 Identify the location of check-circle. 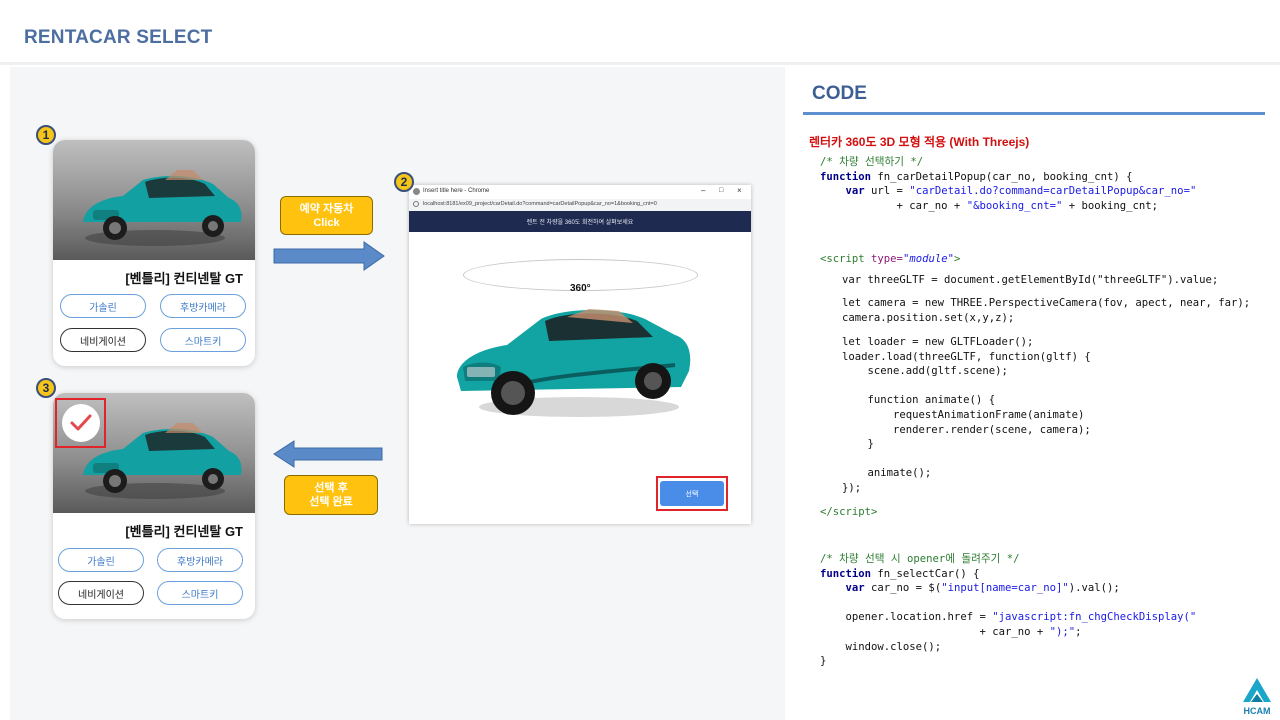
(81, 423).